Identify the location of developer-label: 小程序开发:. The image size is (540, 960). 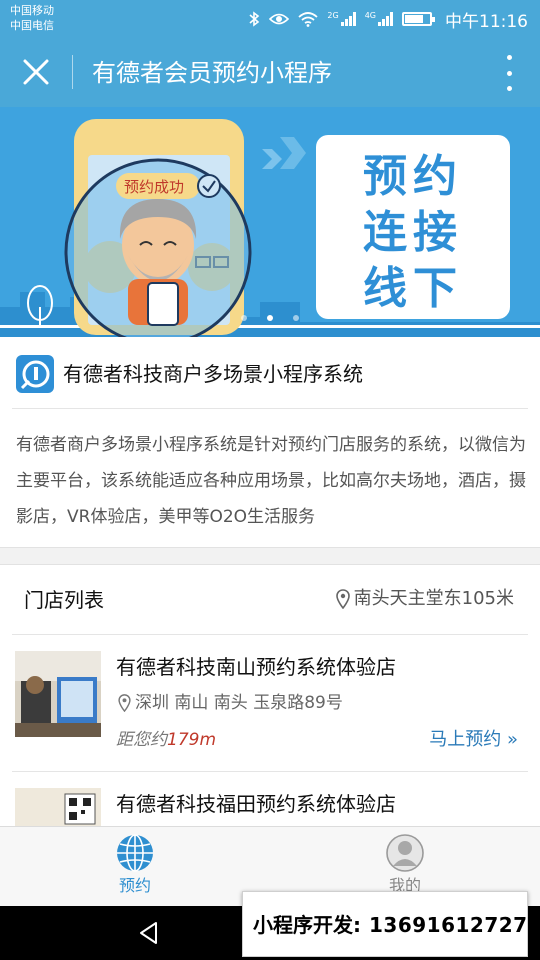
(307, 925).